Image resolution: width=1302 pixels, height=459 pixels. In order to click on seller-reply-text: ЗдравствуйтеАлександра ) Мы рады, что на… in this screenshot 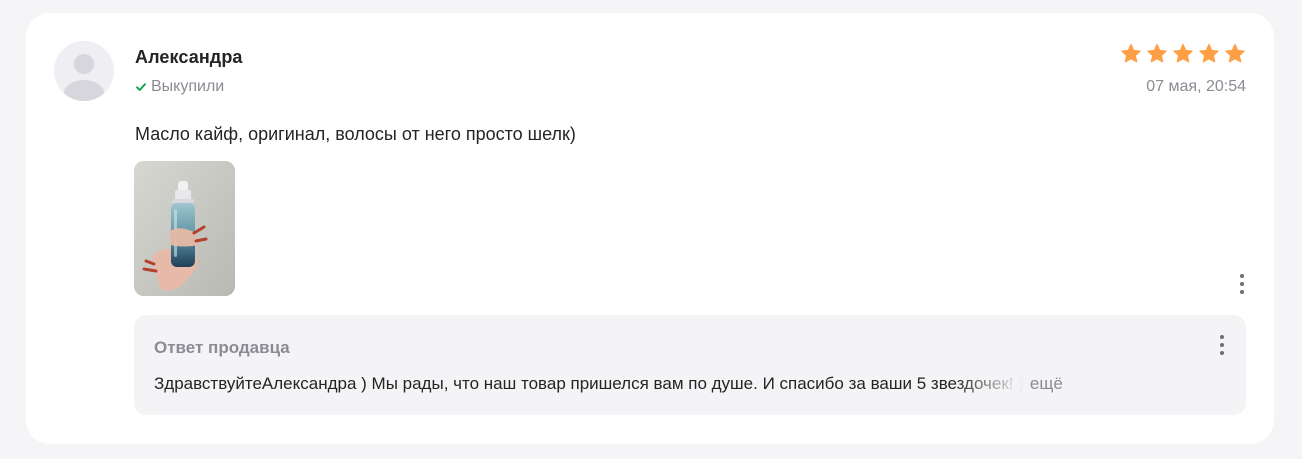, I will do `click(589, 383)`.